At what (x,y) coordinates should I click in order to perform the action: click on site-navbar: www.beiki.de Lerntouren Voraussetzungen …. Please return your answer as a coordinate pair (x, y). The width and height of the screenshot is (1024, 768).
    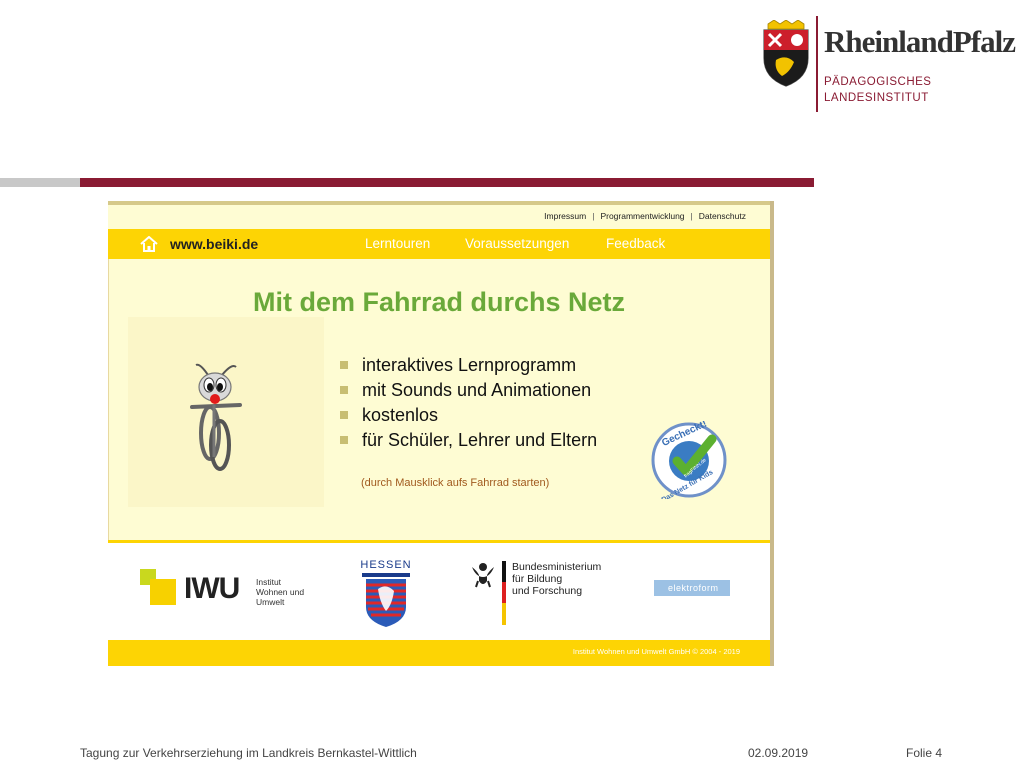
    Looking at the image, I should click on (439, 244).